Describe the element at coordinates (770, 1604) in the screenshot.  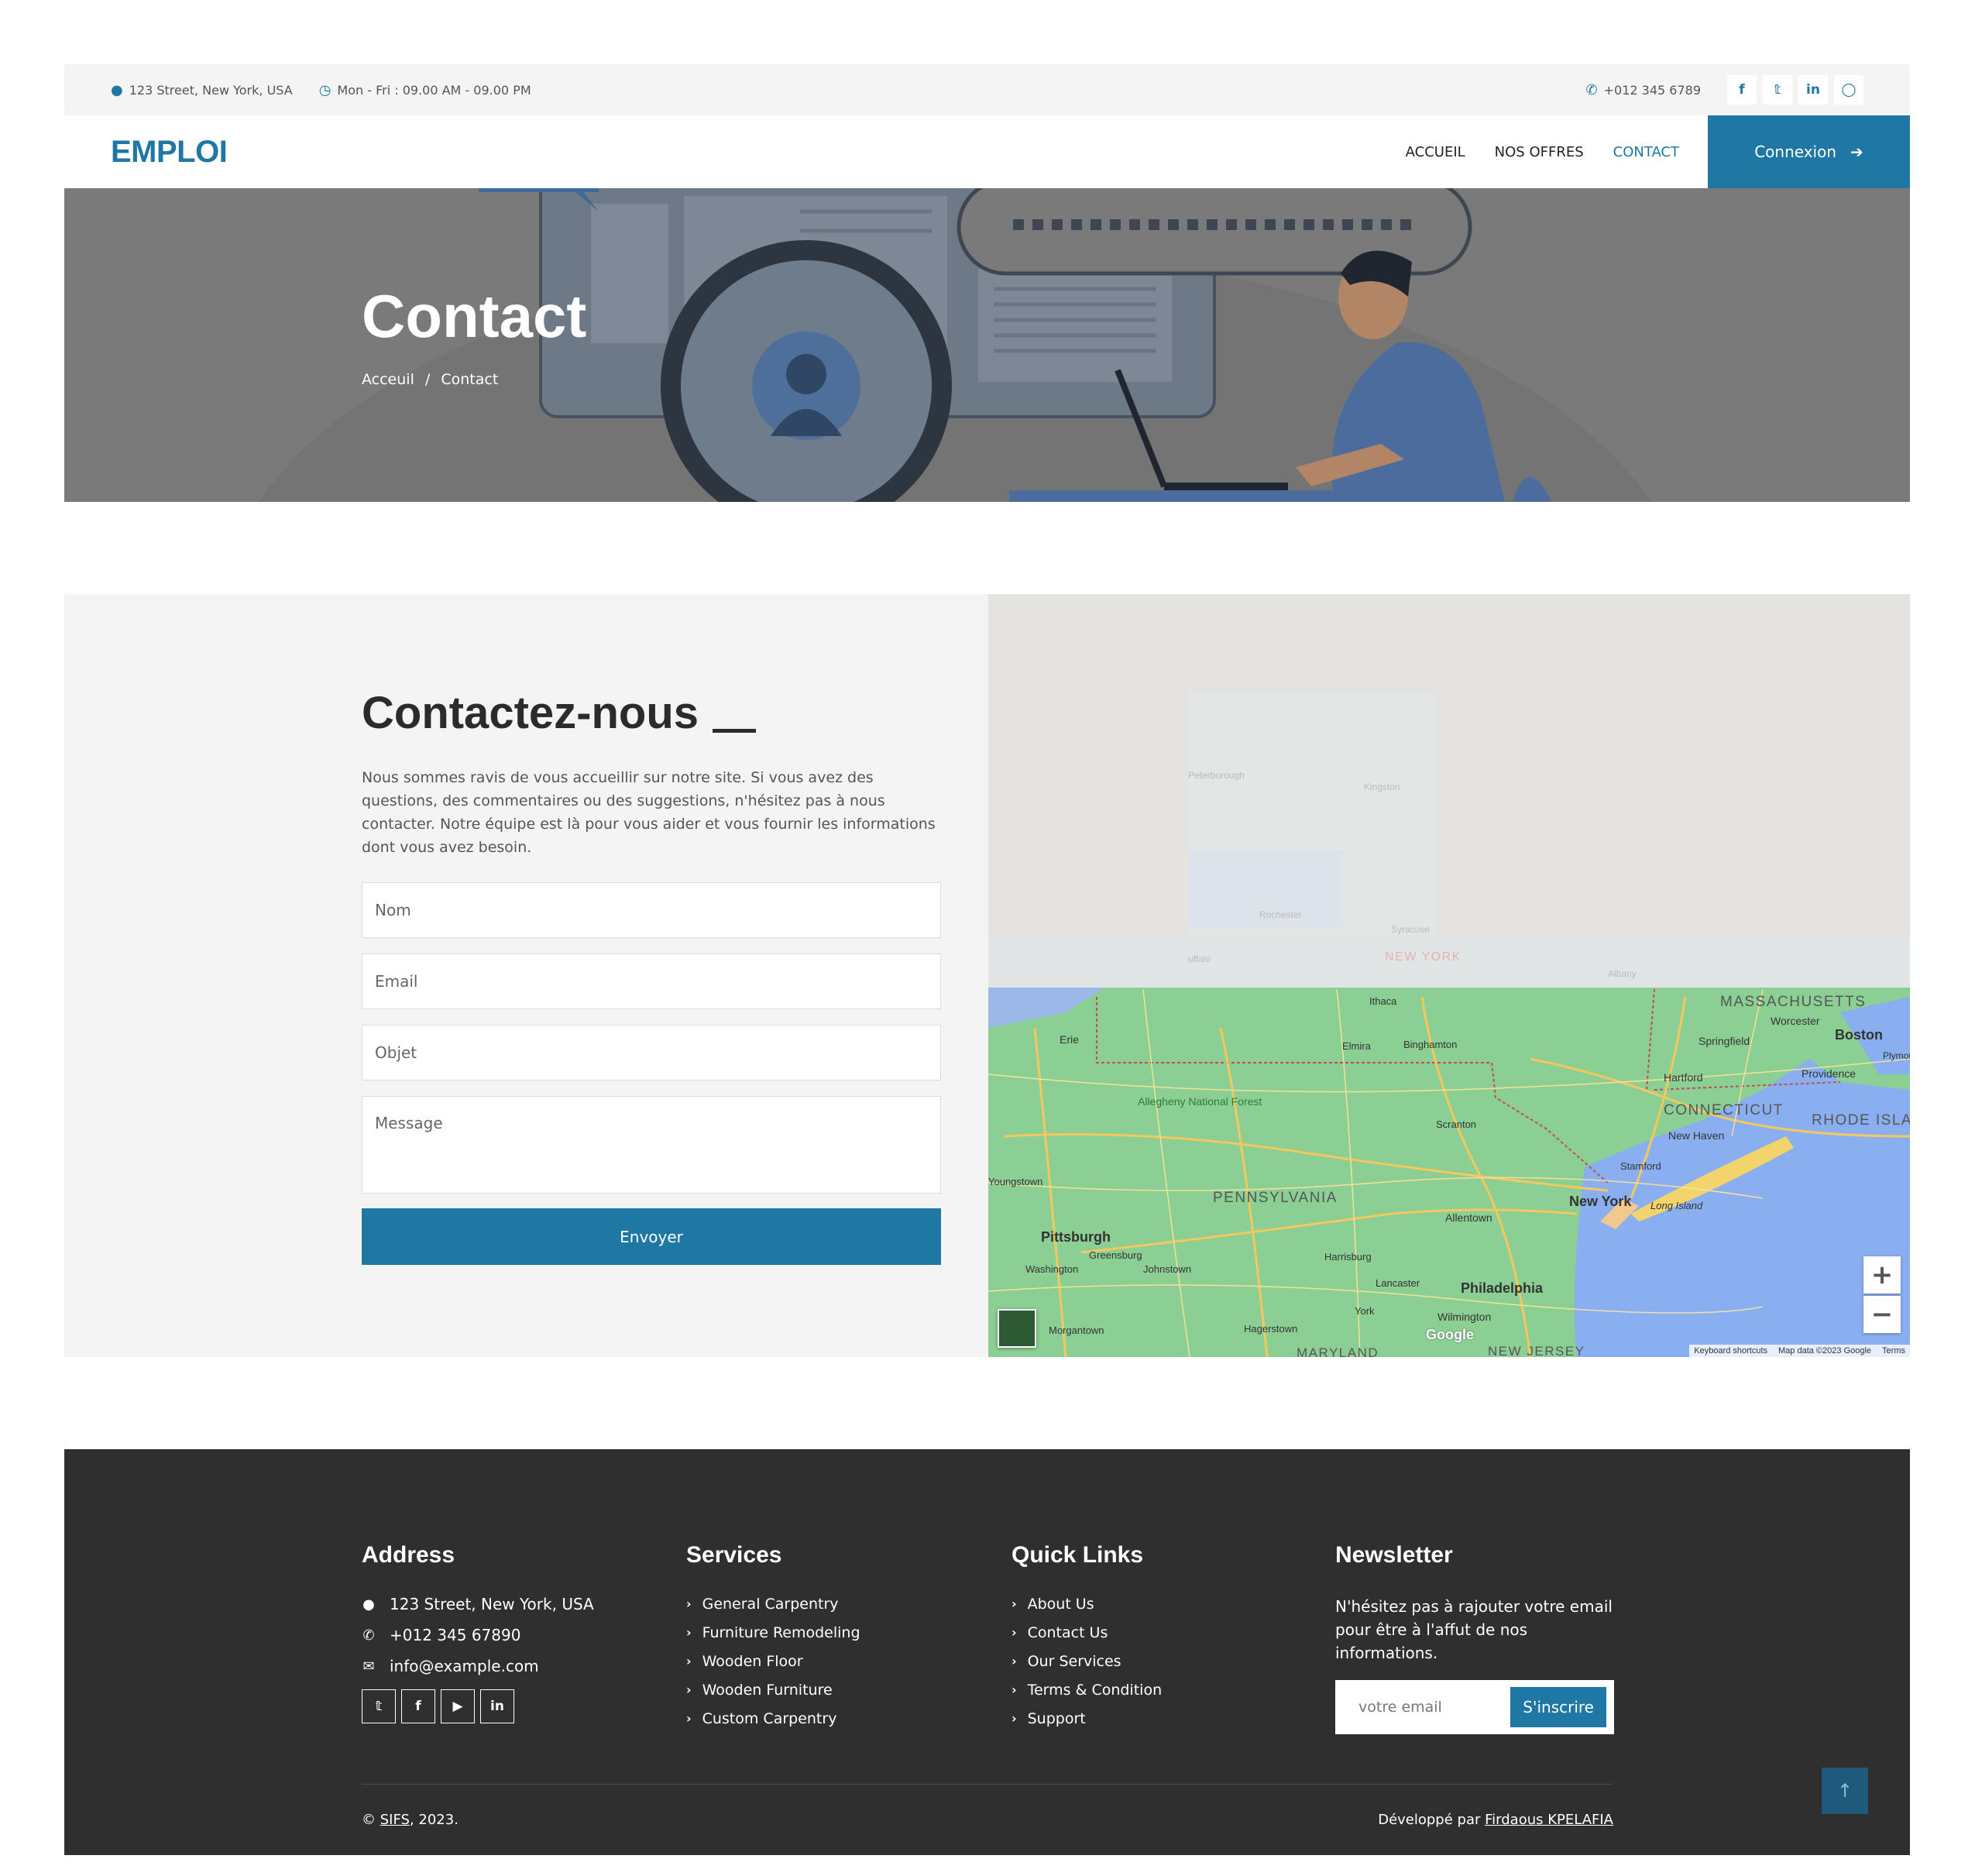
I see `service-link-label: General Carpentry` at that location.